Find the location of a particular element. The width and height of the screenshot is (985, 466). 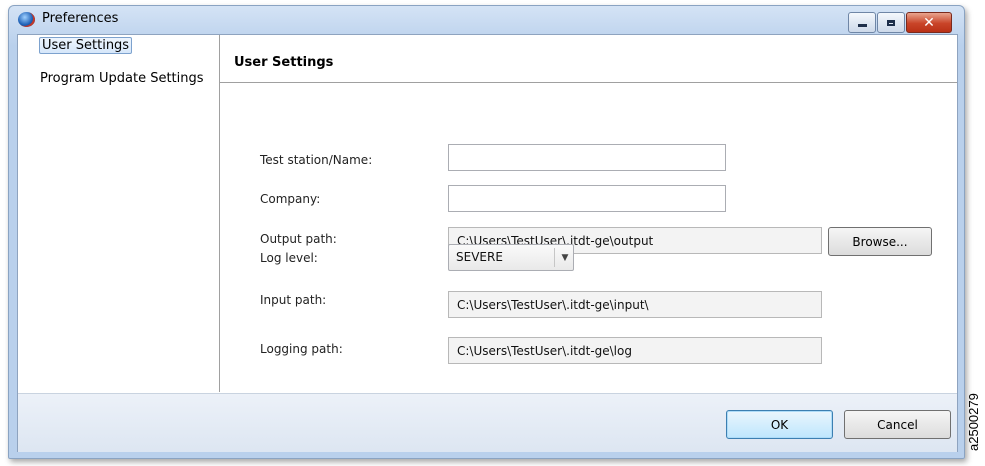

minimize-icon is located at coordinates (862, 25).